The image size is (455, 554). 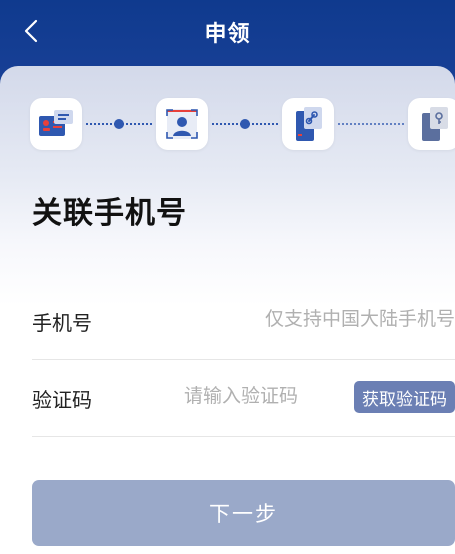 I want to click on code-row: 验证码 获取验证码, so click(x=243, y=398).